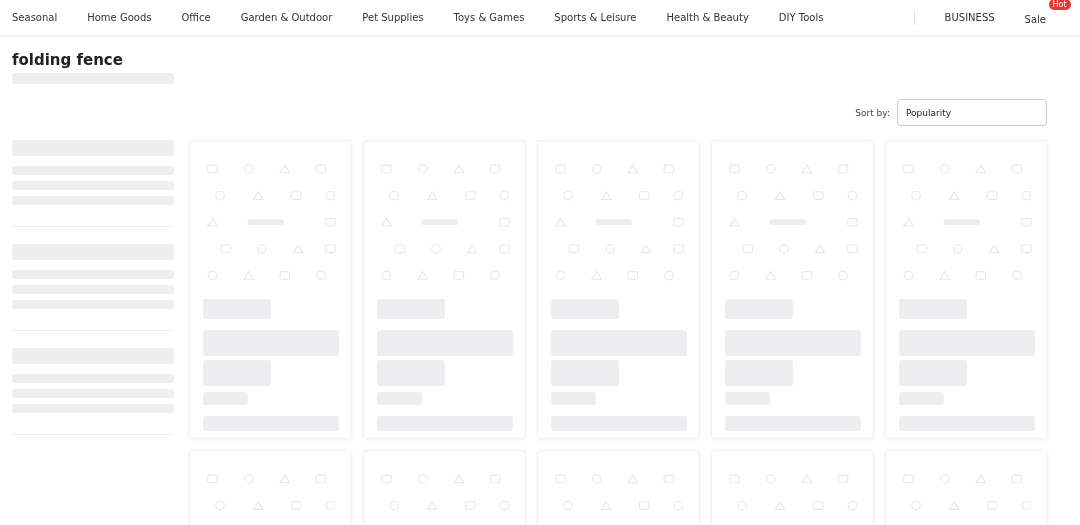 Image resolution: width=1080 pixels, height=525 pixels. Describe the element at coordinates (872, 112) in the screenshot. I see `sort-label: Sort by:` at that location.